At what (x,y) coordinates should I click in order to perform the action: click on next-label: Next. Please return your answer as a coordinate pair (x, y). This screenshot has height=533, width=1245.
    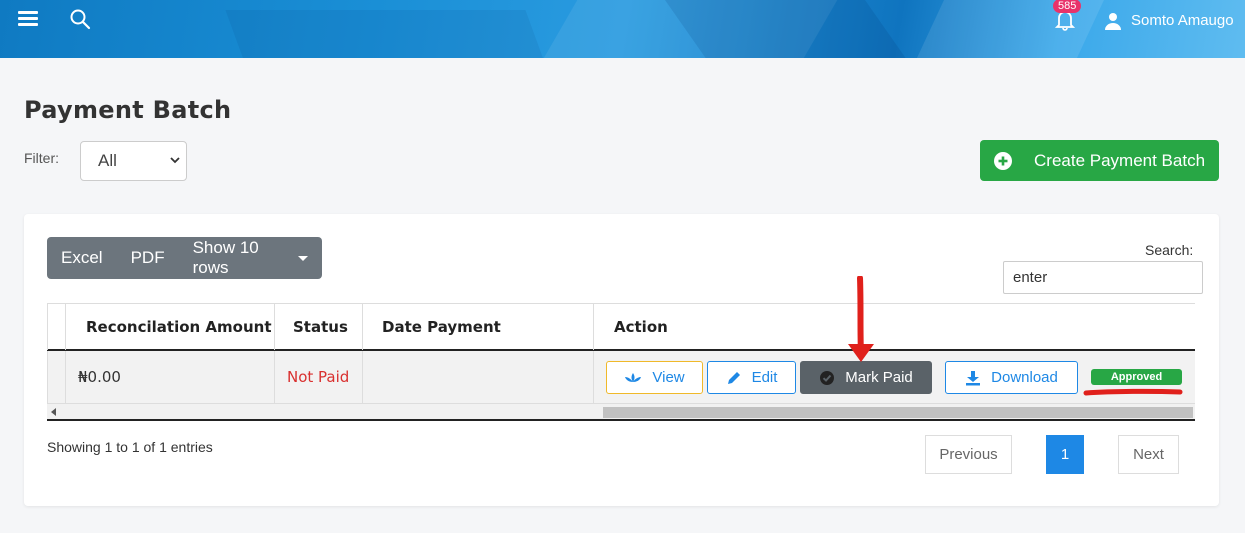
    Looking at the image, I should click on (1148, 454).